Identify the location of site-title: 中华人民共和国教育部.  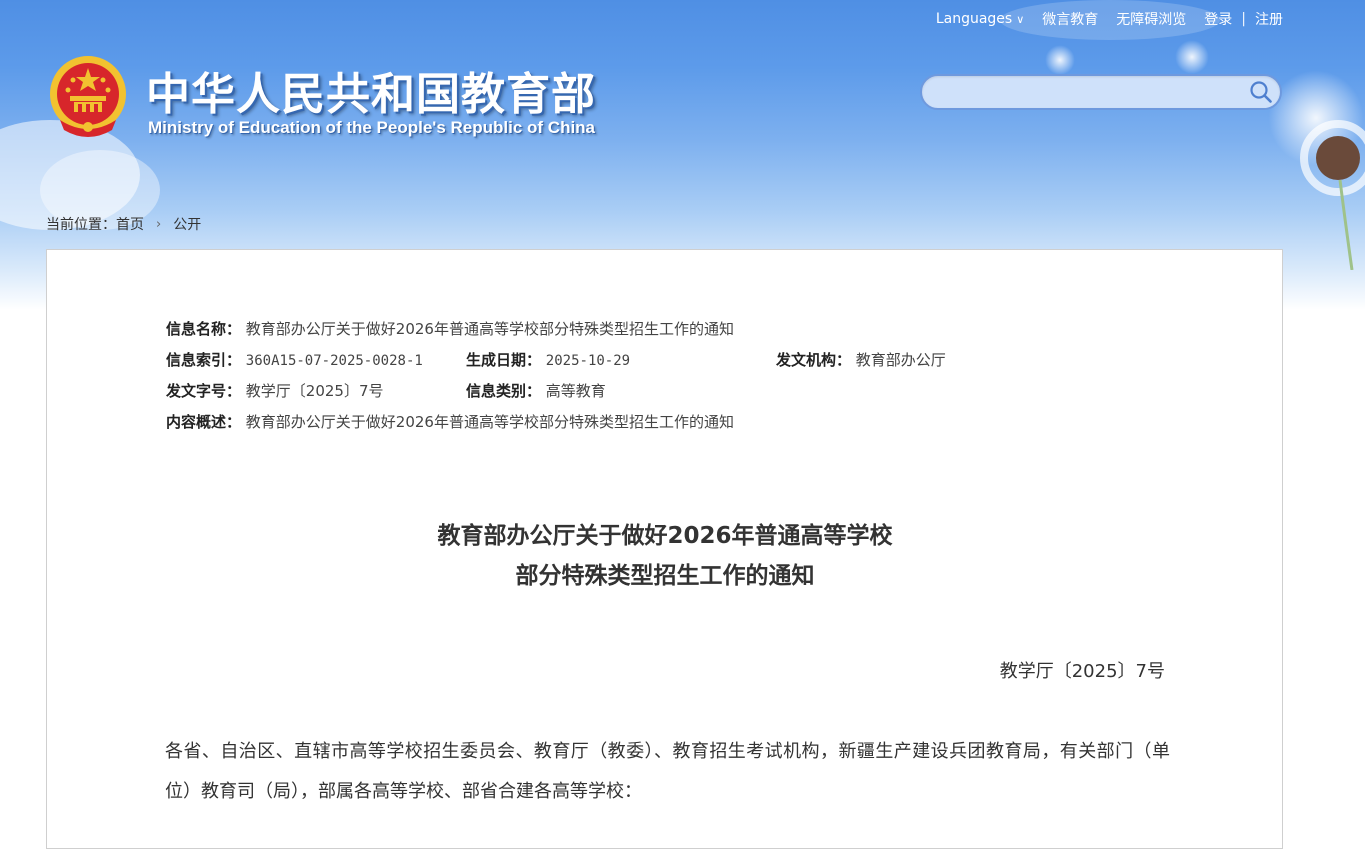
(371, 90).